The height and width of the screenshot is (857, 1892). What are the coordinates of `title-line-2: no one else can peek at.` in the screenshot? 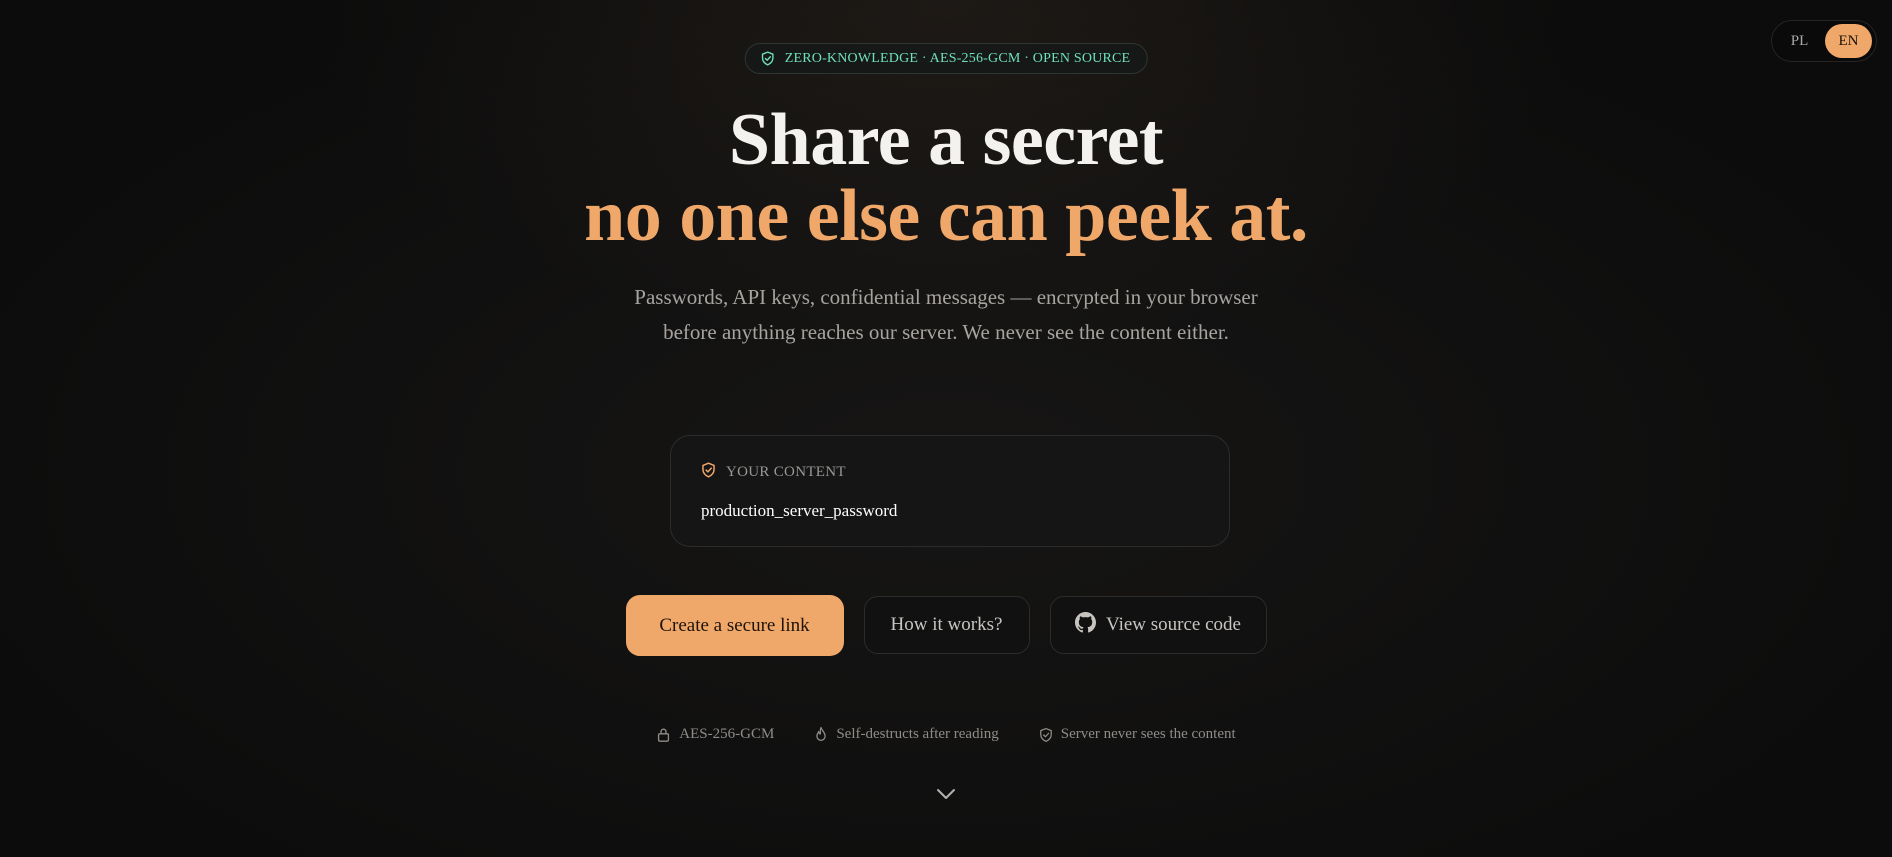 It's located at (946, 216).